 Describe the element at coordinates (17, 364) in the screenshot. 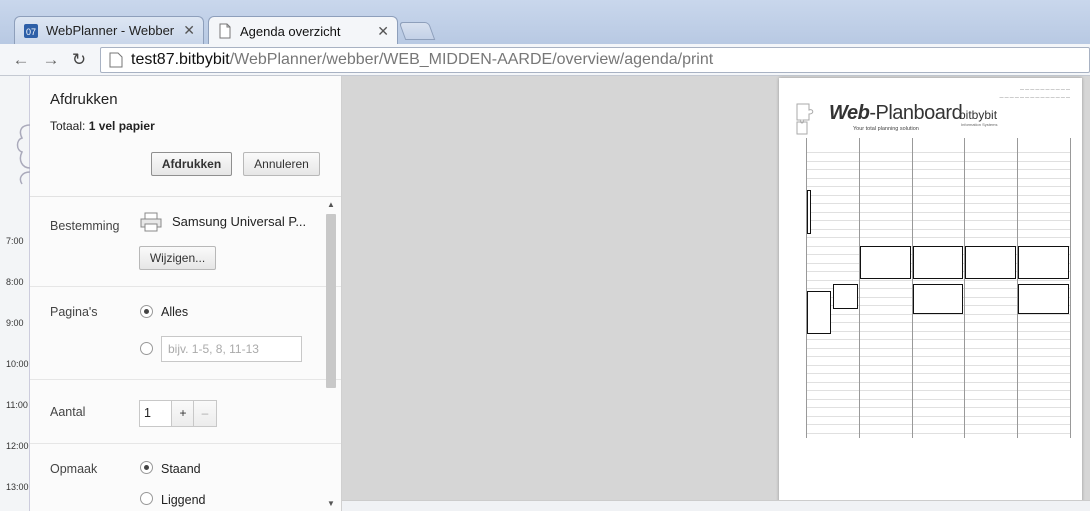

I see `time-label: 10:00` at that location.